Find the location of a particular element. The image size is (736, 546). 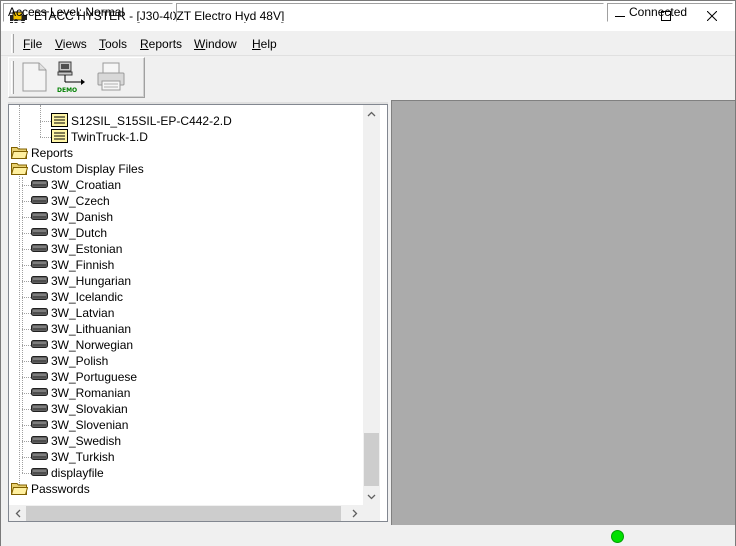

menu-help: Help is located at coordinates (264, 44).